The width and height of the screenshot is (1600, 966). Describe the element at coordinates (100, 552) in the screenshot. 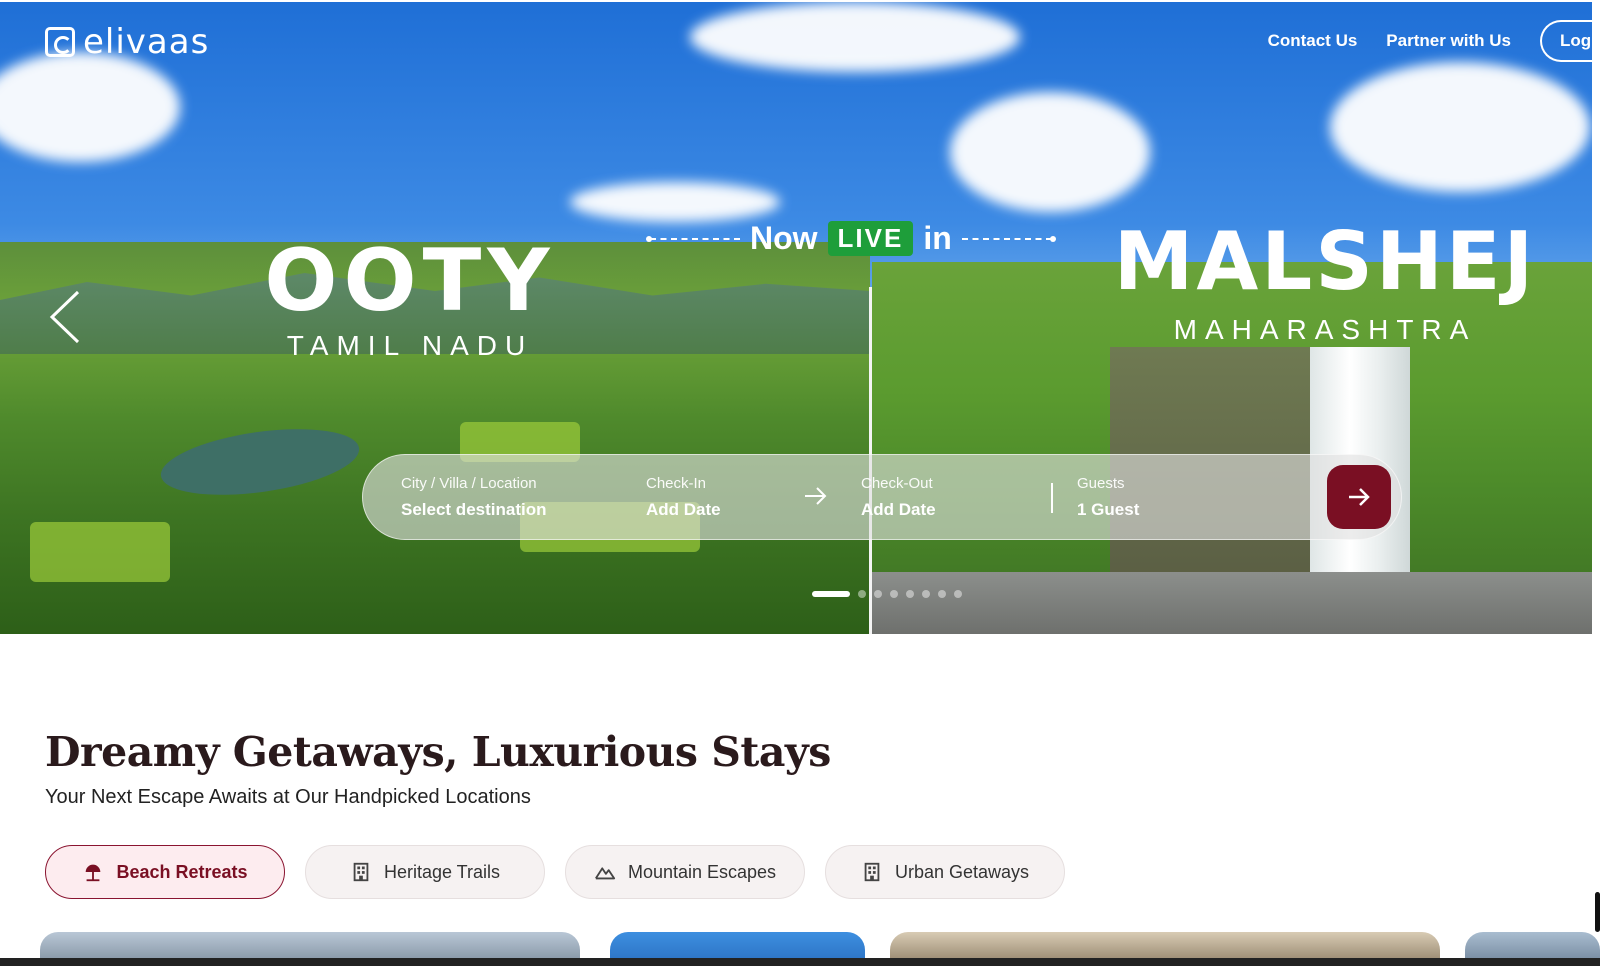

I see `field` at that location.